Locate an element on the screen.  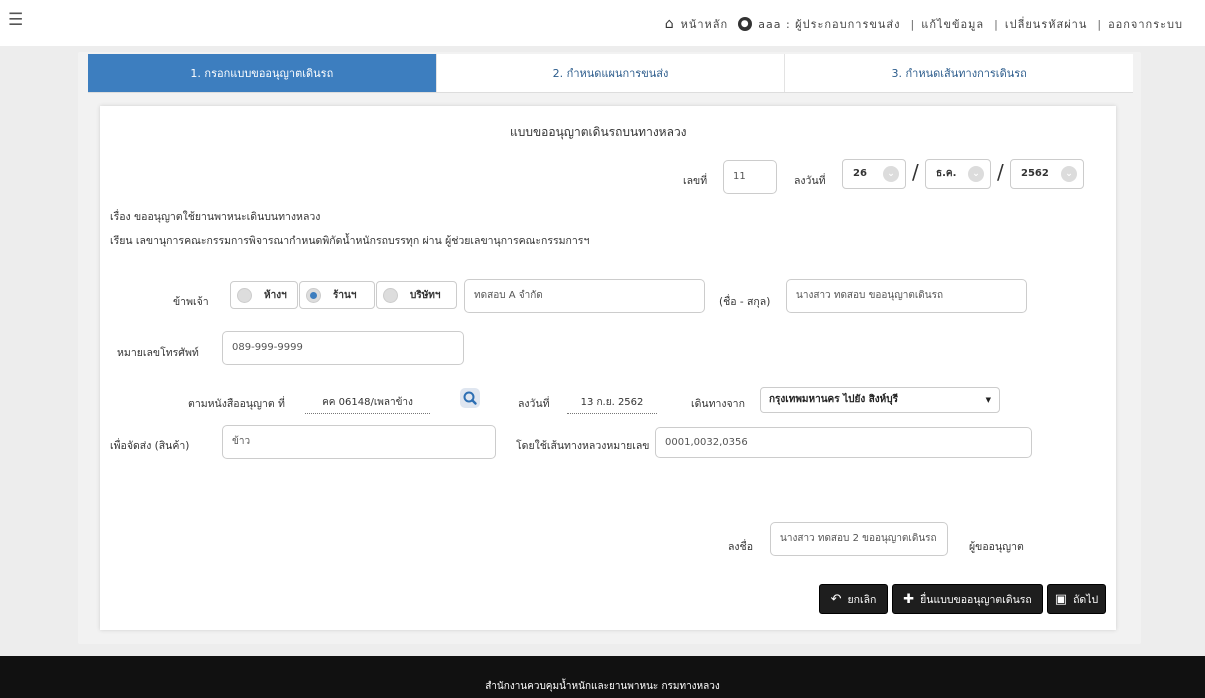
sign-label: ลงชื่อ is located at coordinates (740, 547).